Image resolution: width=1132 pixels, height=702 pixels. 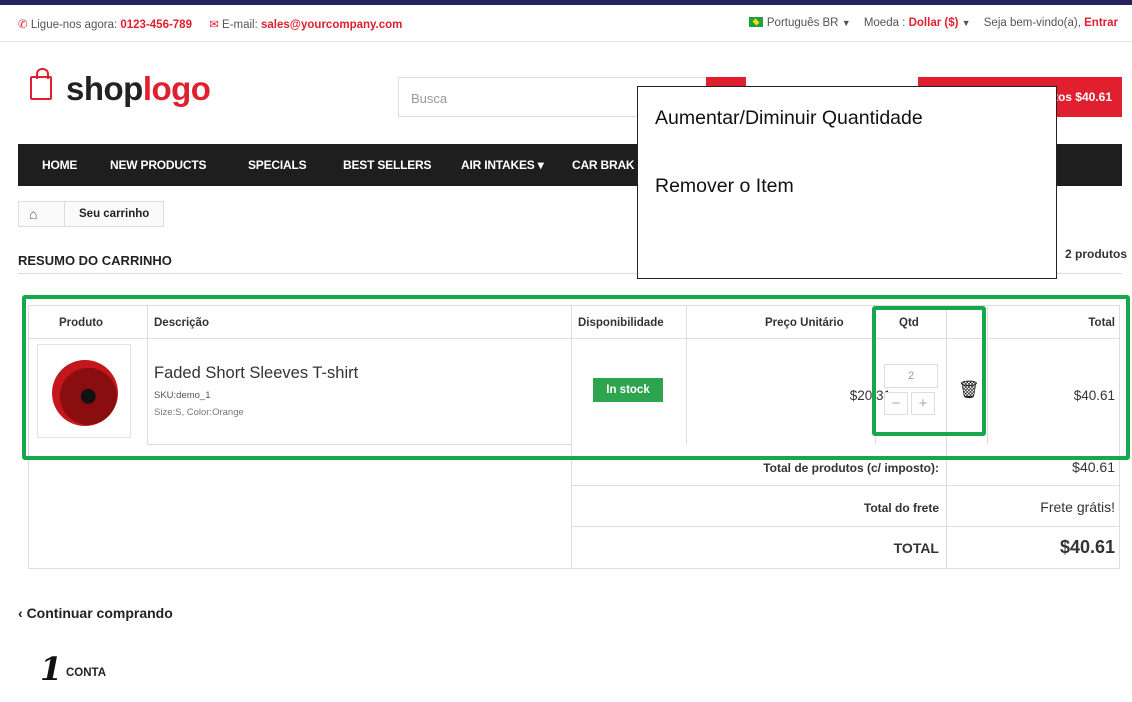 What do you see at coordinates (240, 25) in the screenshot?
I see `email-label: E-mail:` at bounding box center [240, 25].